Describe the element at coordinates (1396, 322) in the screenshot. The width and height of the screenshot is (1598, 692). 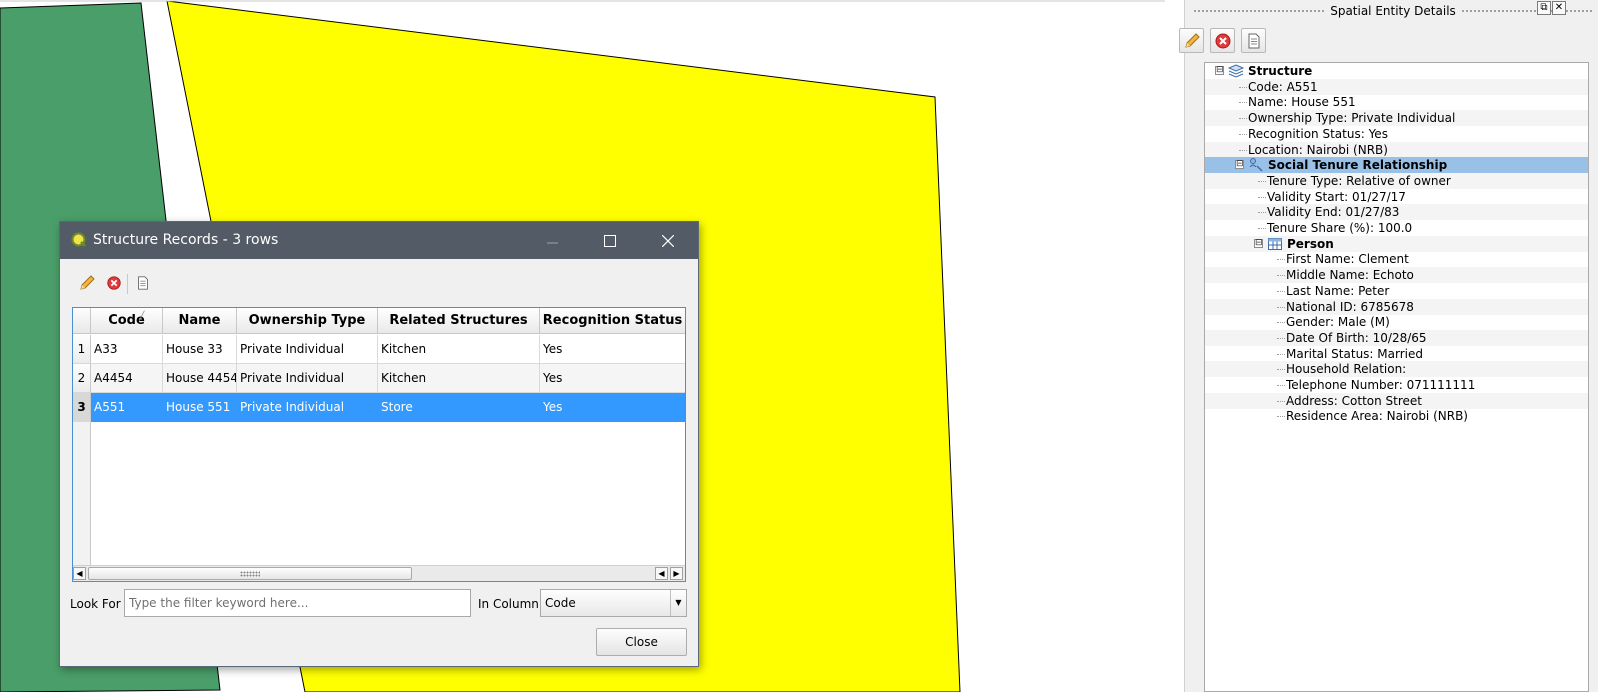
I see `tree-item: Gender: Male (M)` at that location.